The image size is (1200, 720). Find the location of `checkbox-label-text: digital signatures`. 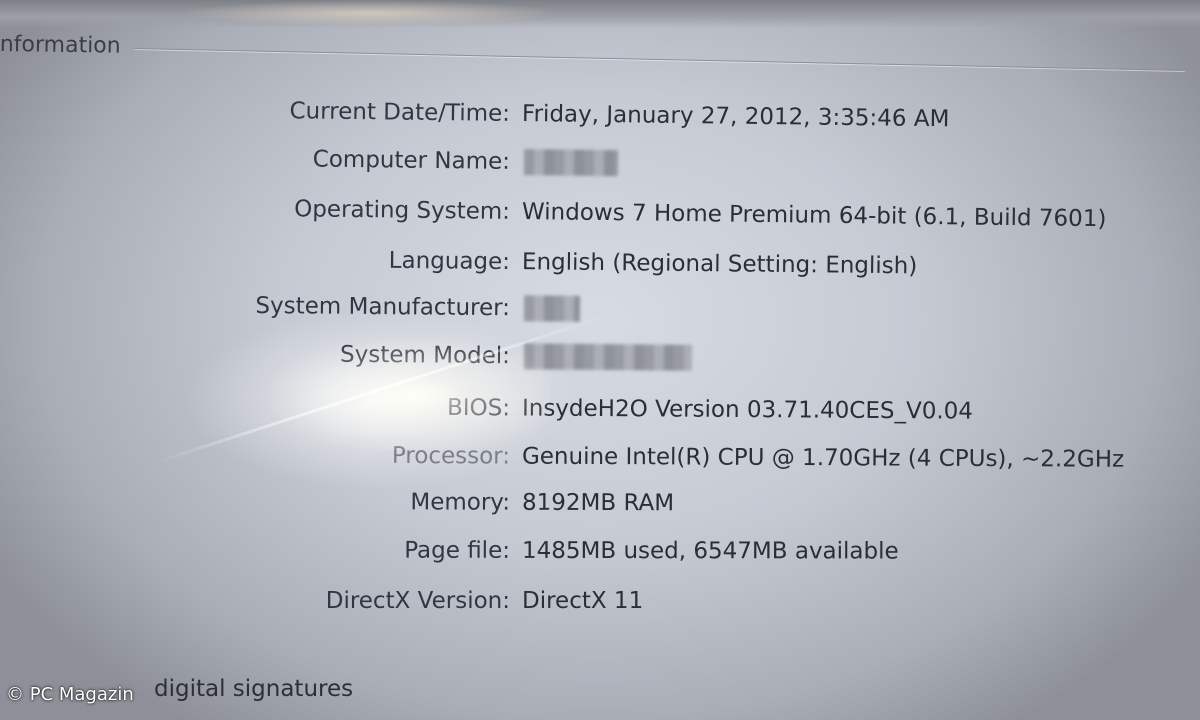

checkbox-label-text: digital signatures is located at coordinates (254, 689).